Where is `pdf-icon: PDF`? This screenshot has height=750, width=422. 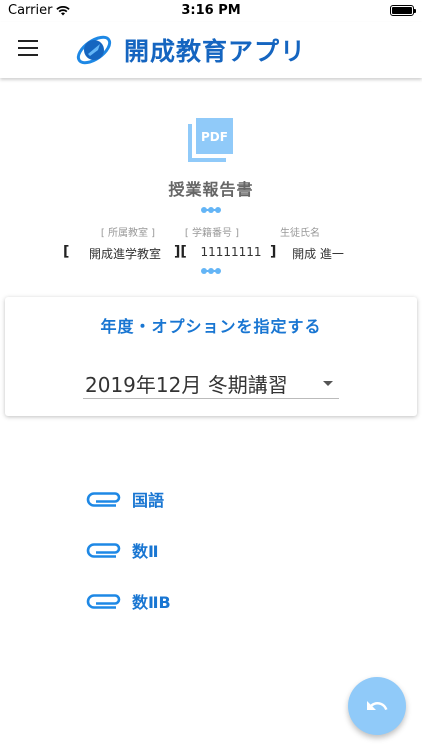 pdf-icon: PDF is located at coordinates (211, 139).